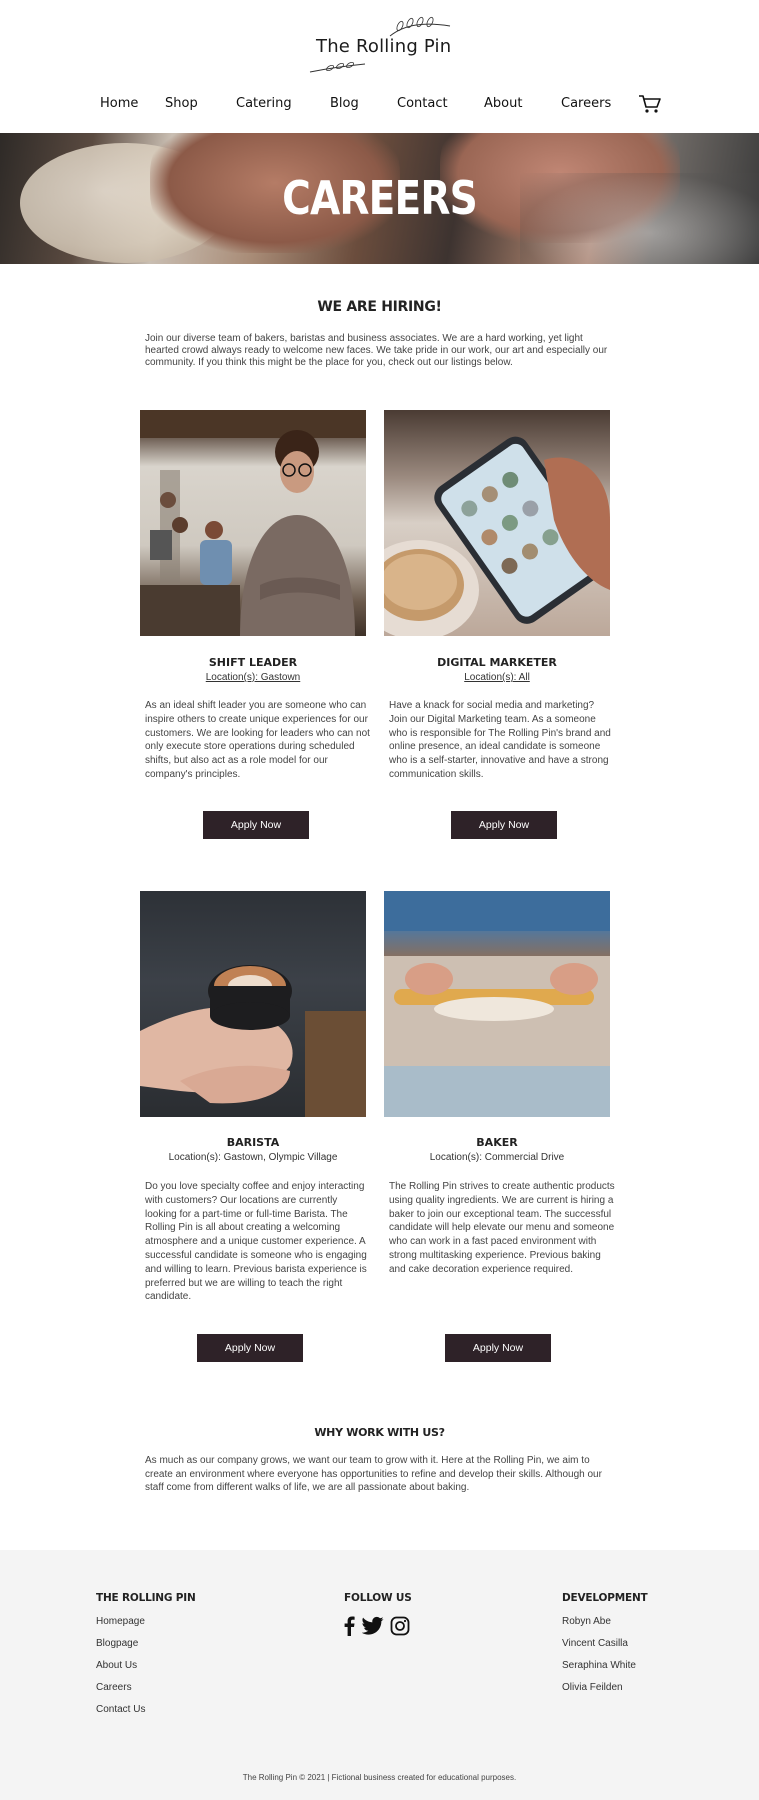 This screenshot has height=1800, width=759. I want to click on footer-heading-development: DEVELOPMENT, so click(605, 1598).